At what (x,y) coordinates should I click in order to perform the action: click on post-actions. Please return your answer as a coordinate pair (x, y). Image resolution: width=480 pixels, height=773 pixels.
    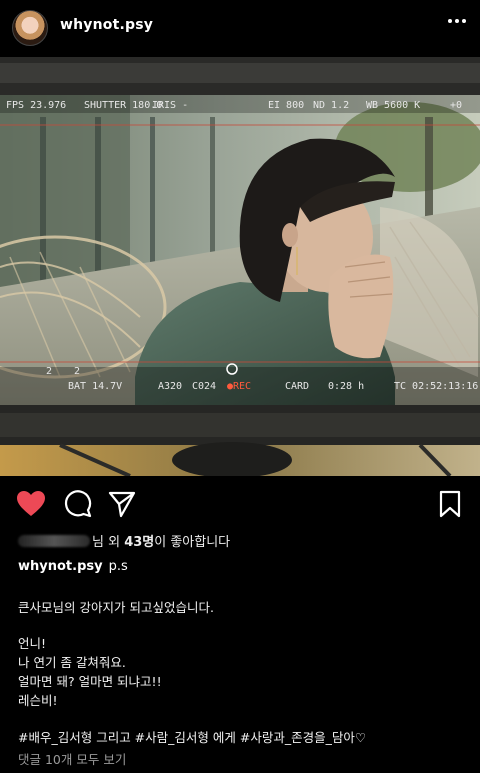
    Looking at the image, I should click on (240, 504).